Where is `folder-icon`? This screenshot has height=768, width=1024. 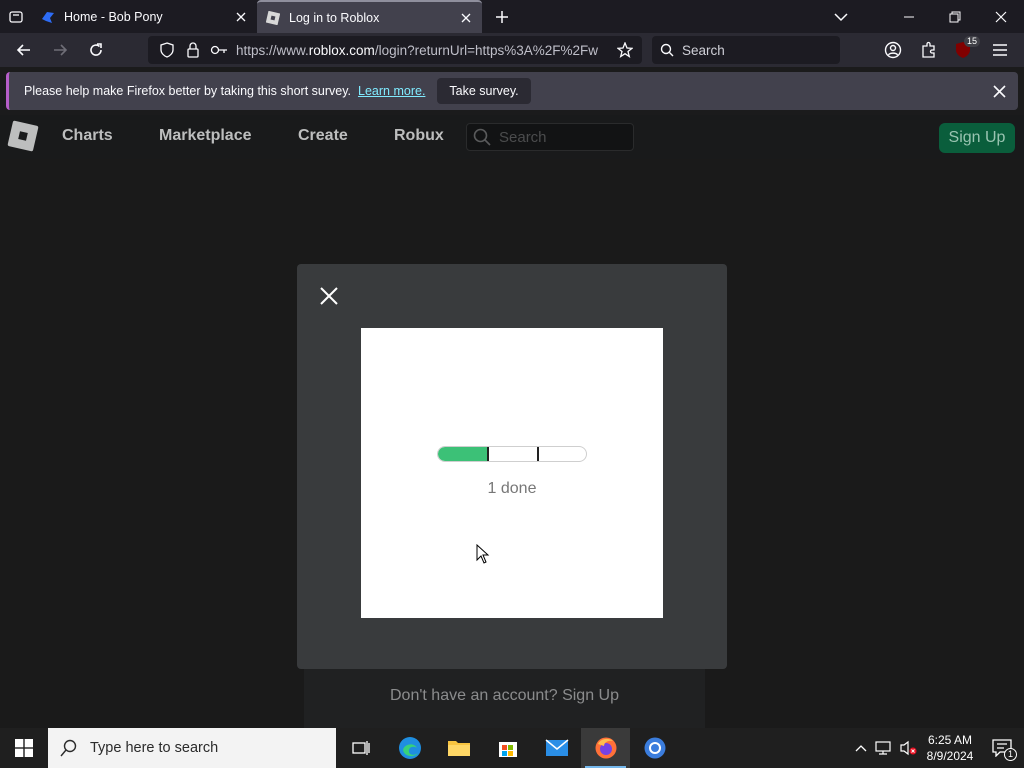
folder-icon is located at coordinates (458, 748).